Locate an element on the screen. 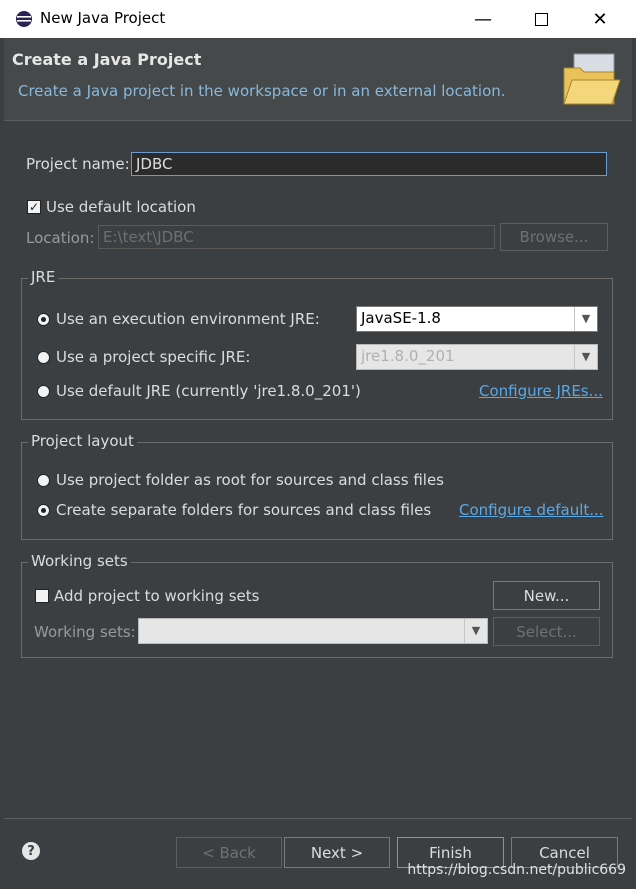 This screenshot has width=636, height=889. maximize-button is located at coordinates (541, 19).